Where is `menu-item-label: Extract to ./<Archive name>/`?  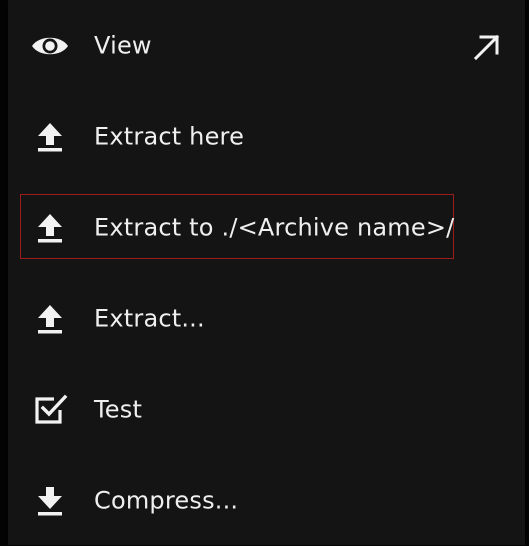
menu-item-label: Extract to ./<Archive name>/ is located at coordinates (274, 226).